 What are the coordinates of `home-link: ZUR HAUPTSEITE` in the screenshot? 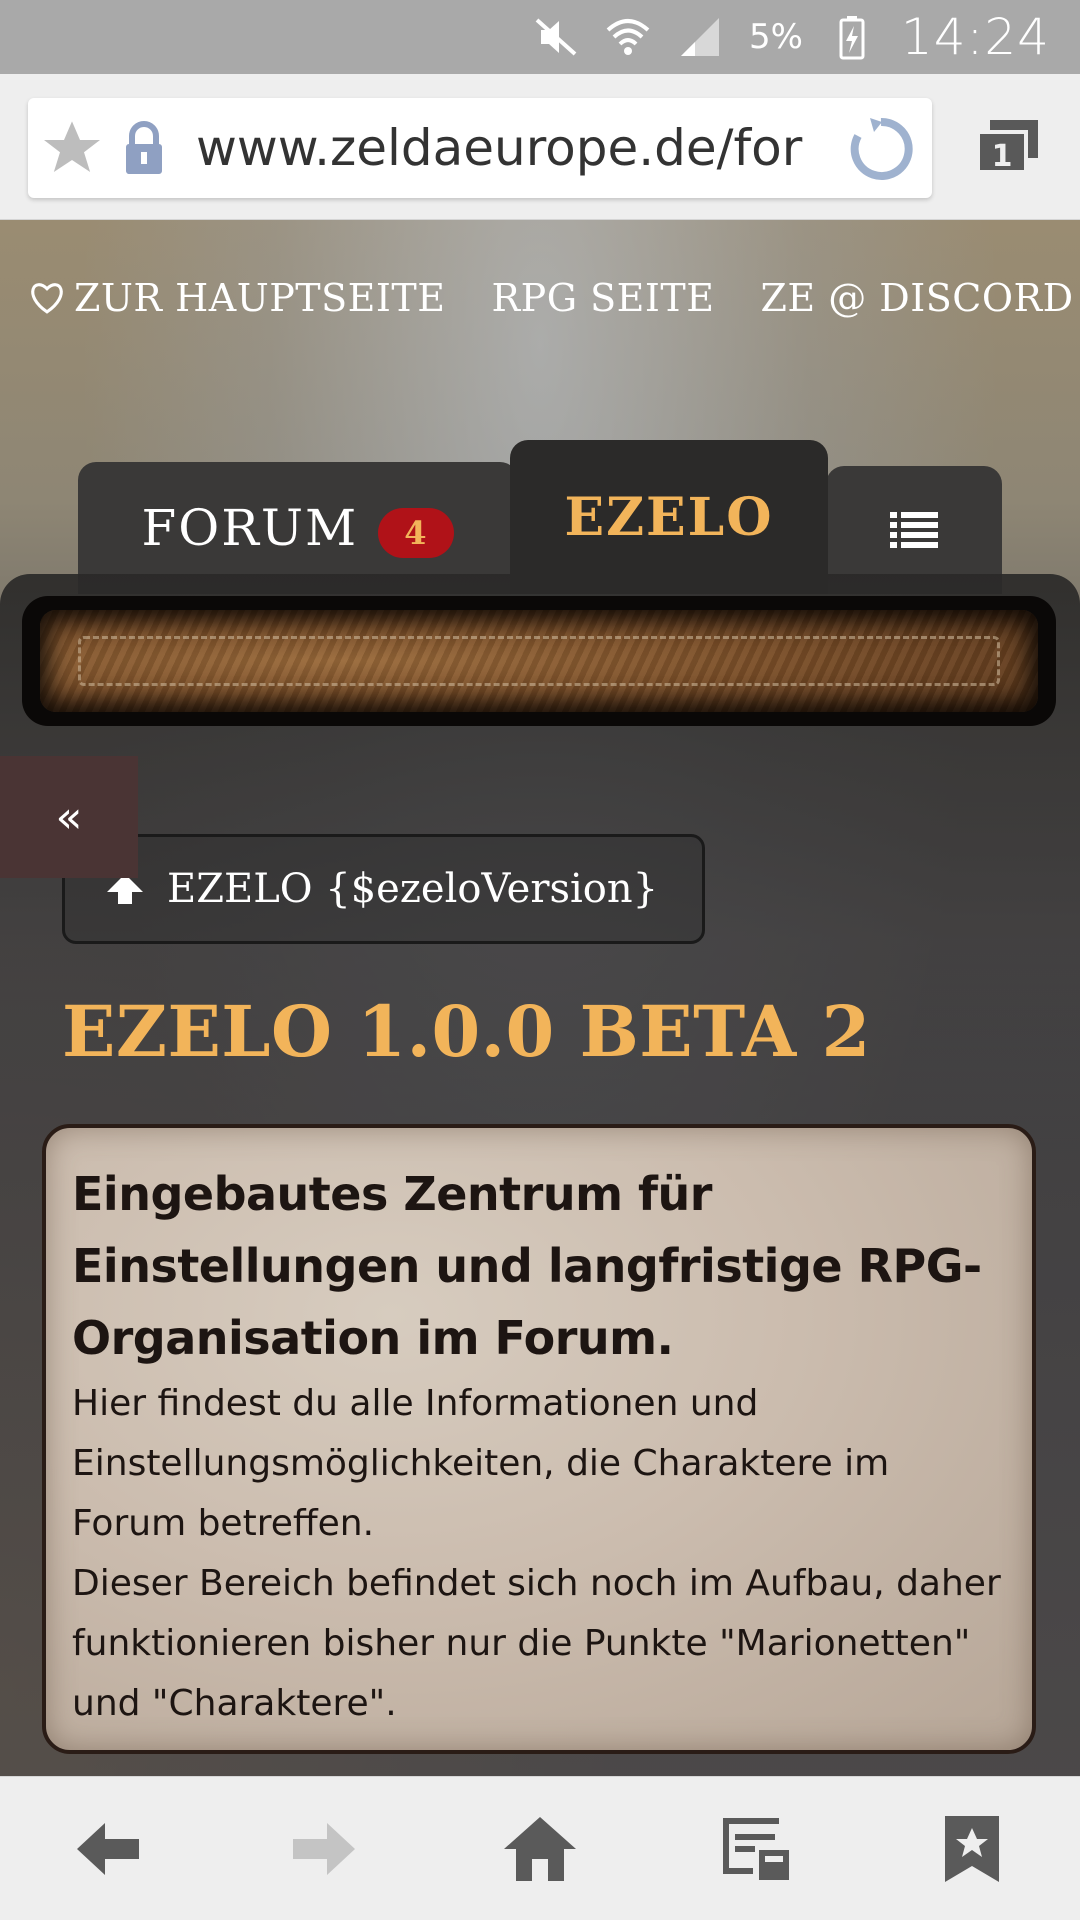 It's located at (237, 298).